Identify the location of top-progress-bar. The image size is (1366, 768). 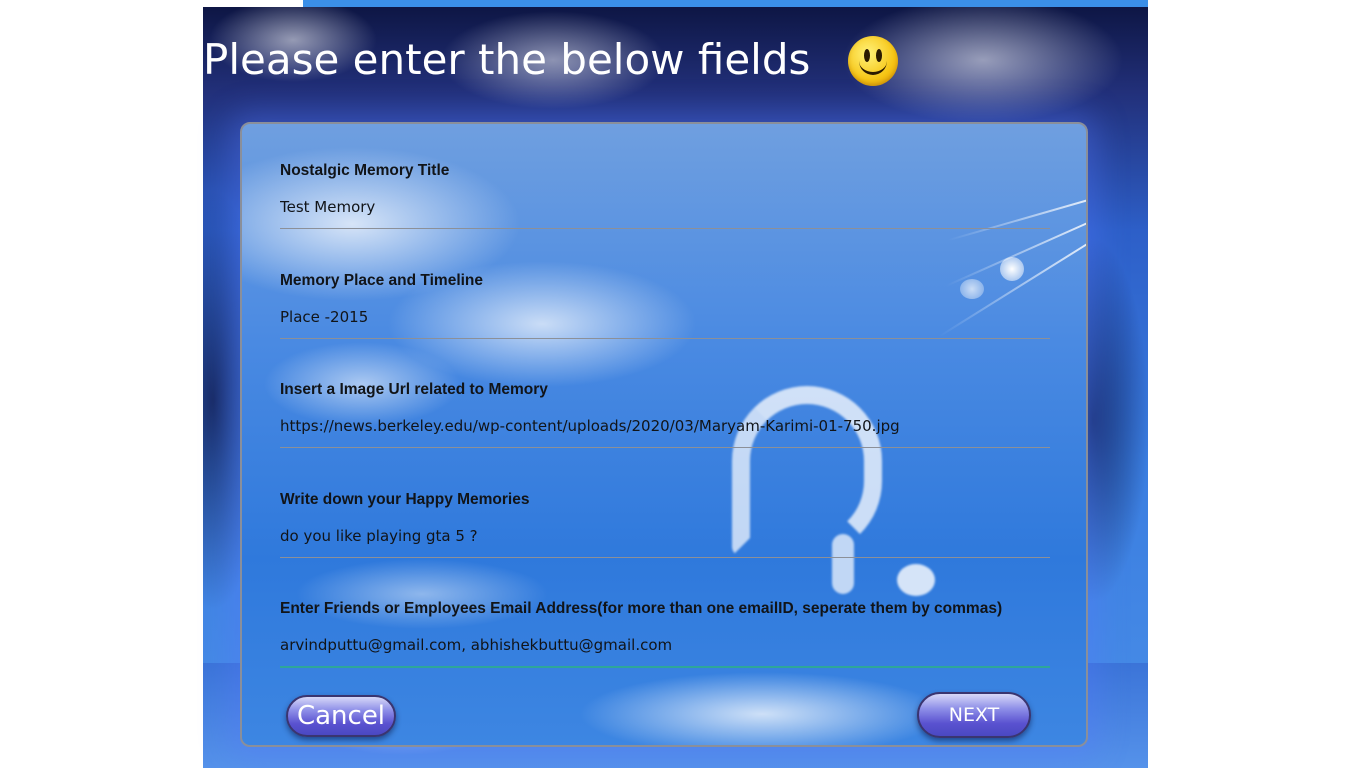
(675, 3).